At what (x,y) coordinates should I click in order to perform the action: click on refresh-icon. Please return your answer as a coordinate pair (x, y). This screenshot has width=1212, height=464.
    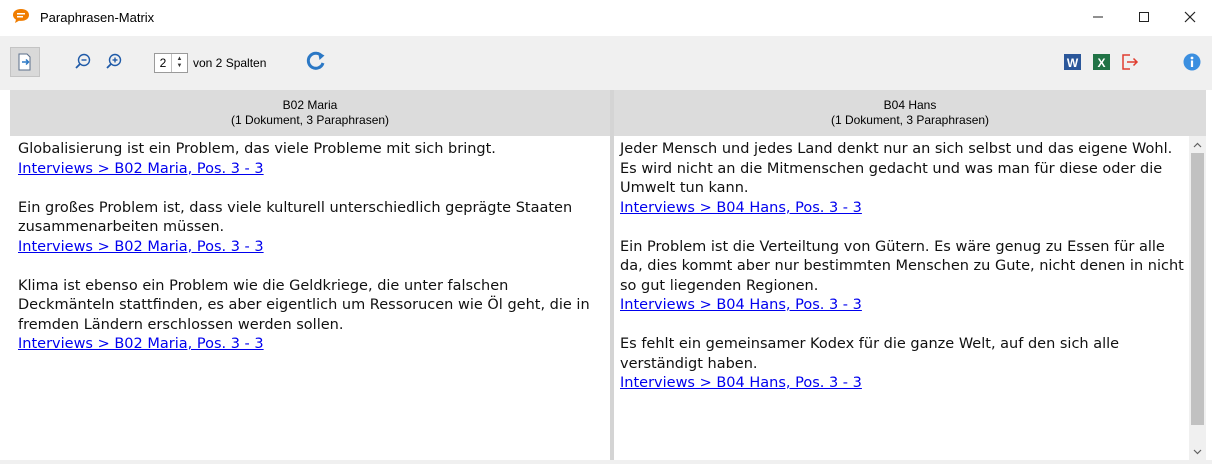
    Looking at the image, I should click on (315, 60).